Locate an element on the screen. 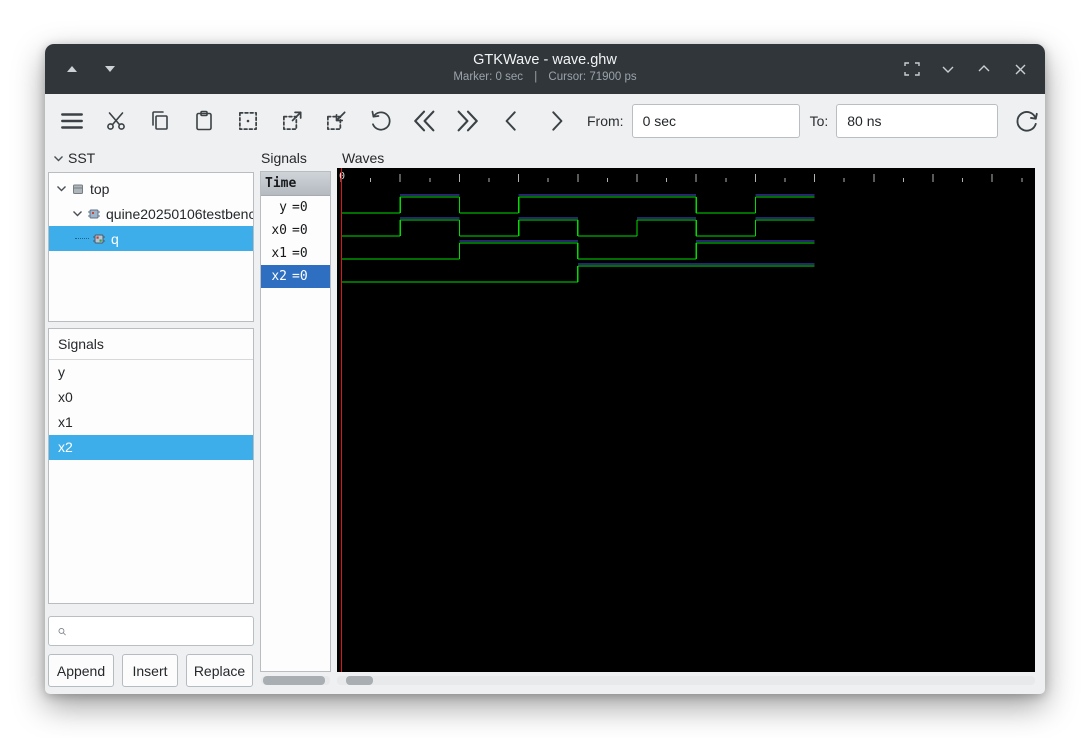  caret-down-icon is located at coordinates (110, 69).